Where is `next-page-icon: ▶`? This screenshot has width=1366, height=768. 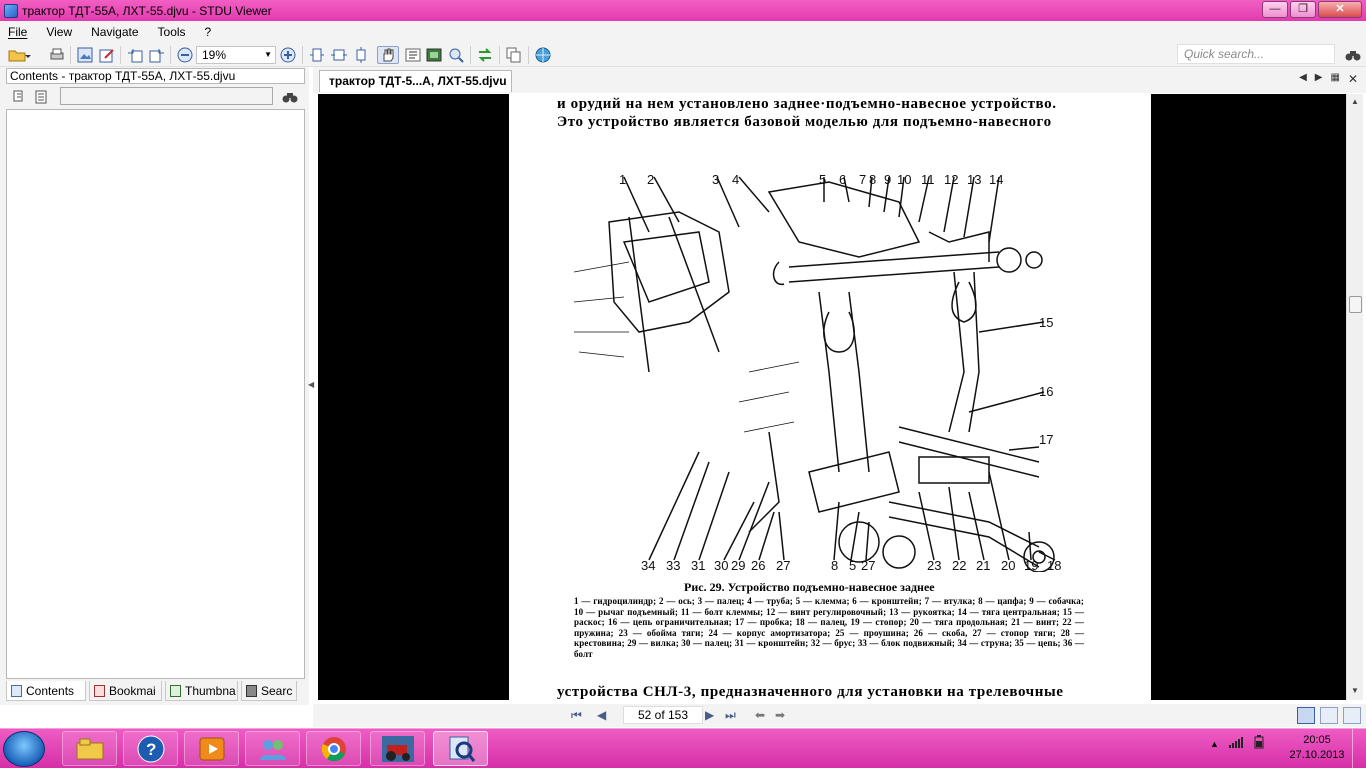
next-page-icon: ▶ is located at coordinates (709, 715).